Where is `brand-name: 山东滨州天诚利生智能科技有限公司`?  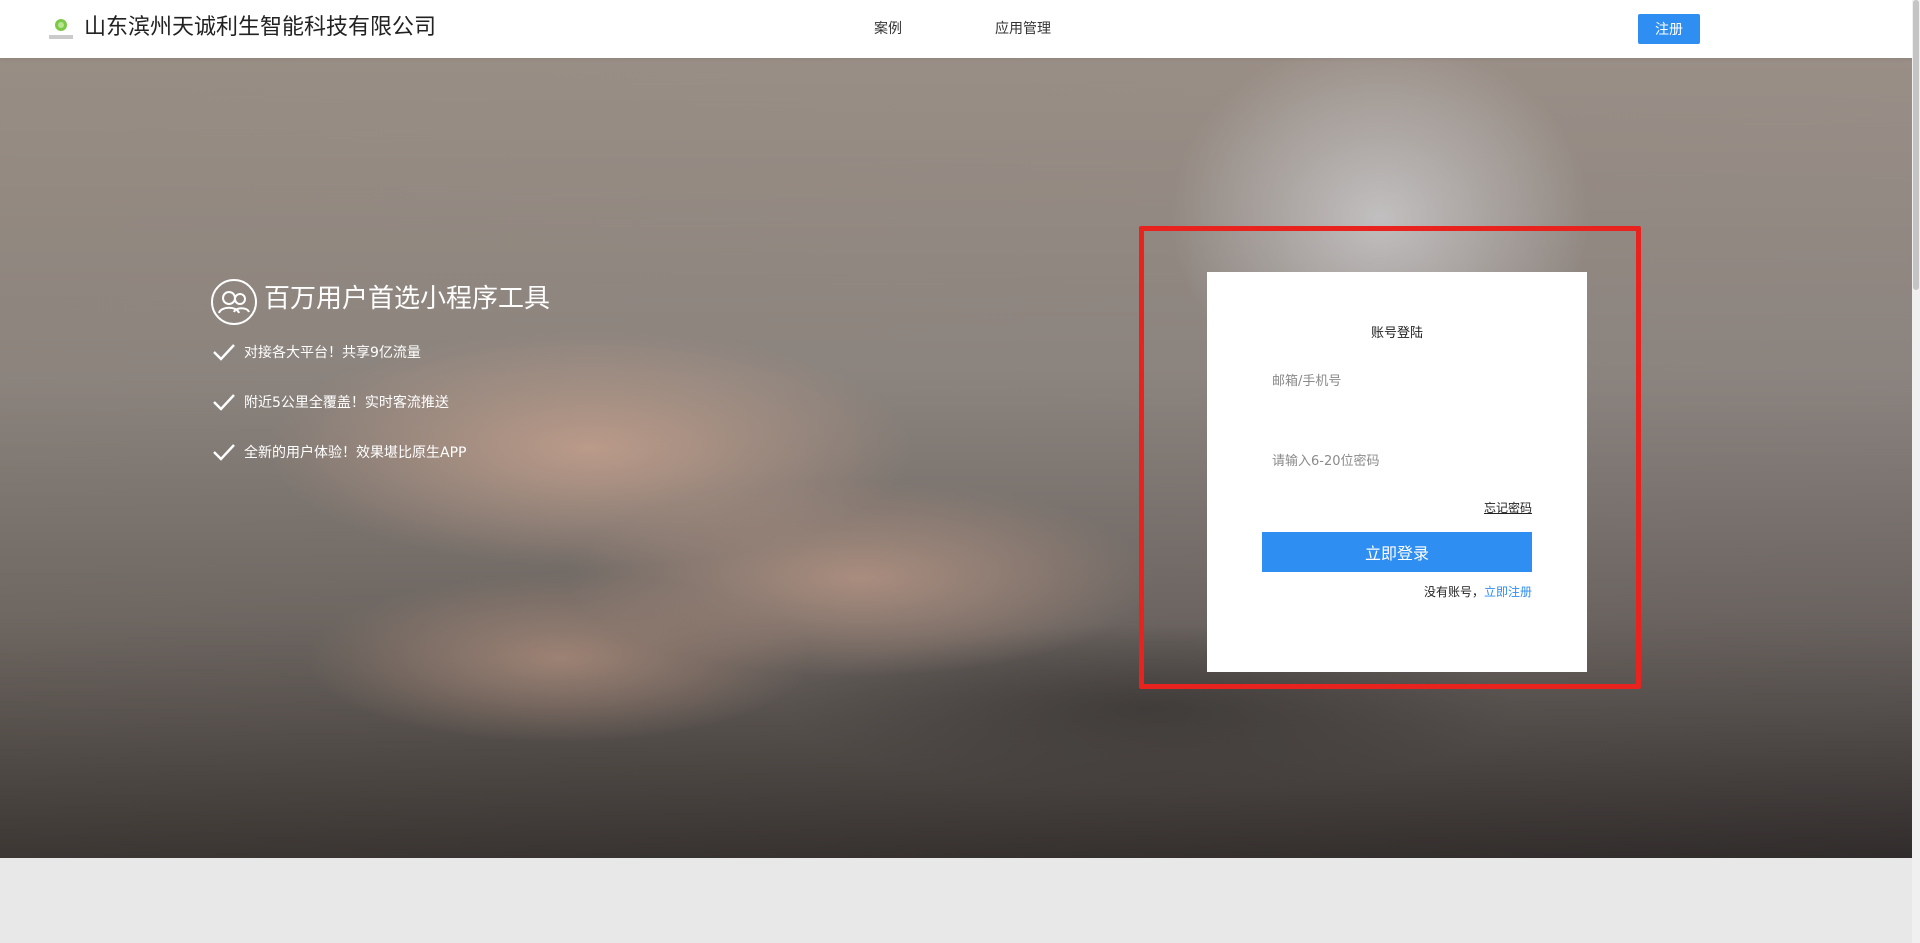 brand-name: 山东滨州天诚利生智能科技有限公司 is located at coordinates (260, 28).